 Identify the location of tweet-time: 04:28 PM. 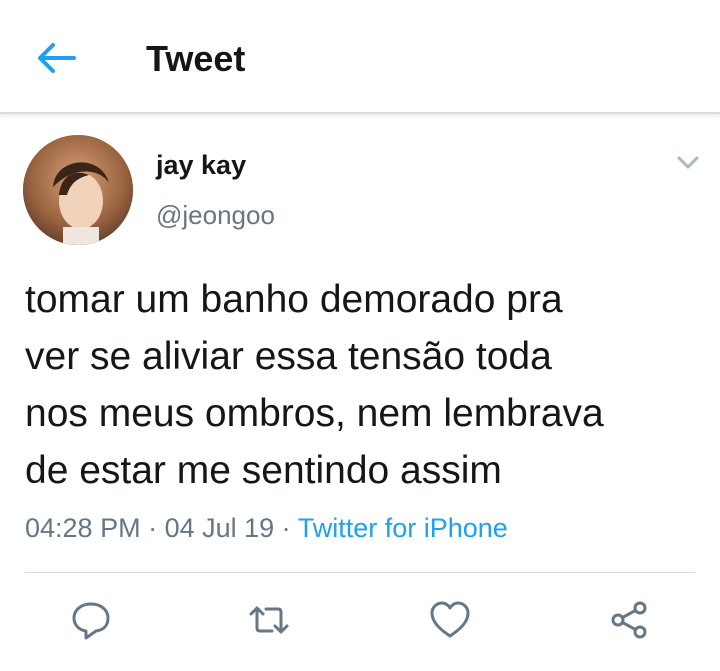
(83, 528).